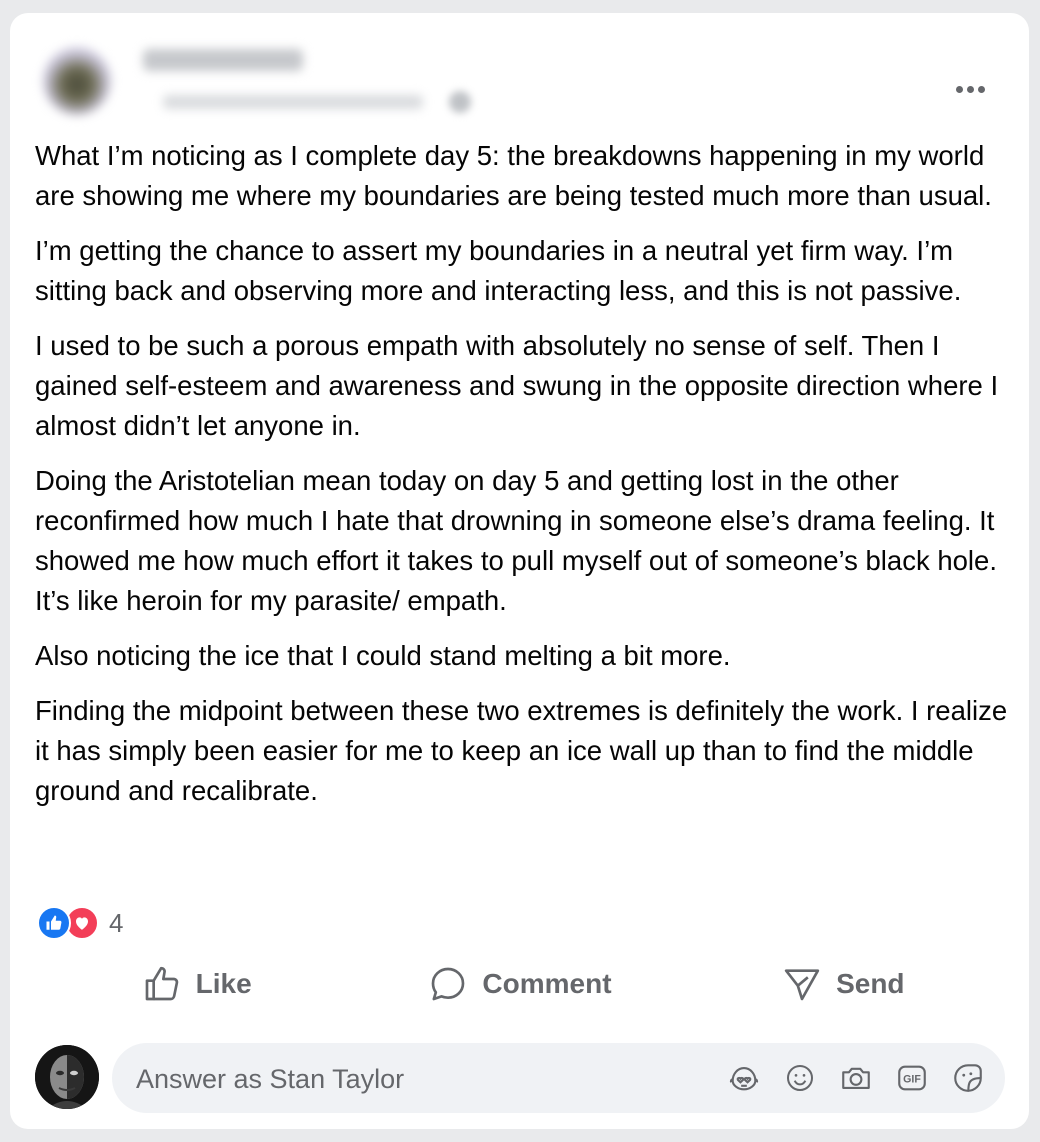 The image size is (1040, 1142). I want to click on gif-icon: GIF, so click(911, 1078).